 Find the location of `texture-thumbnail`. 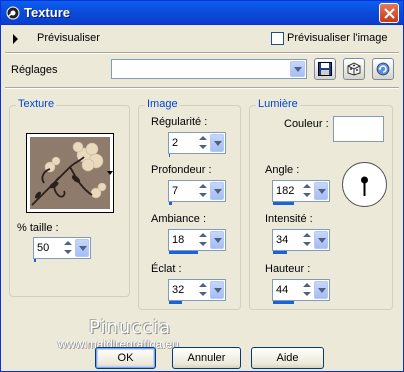

texture-thumbnail is located at coordinates (70, 173).